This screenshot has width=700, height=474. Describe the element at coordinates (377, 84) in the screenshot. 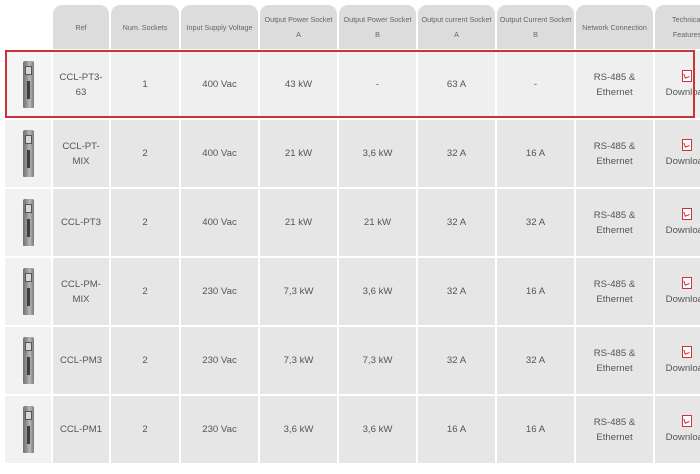

I see `power-b-cell: -` at that location.